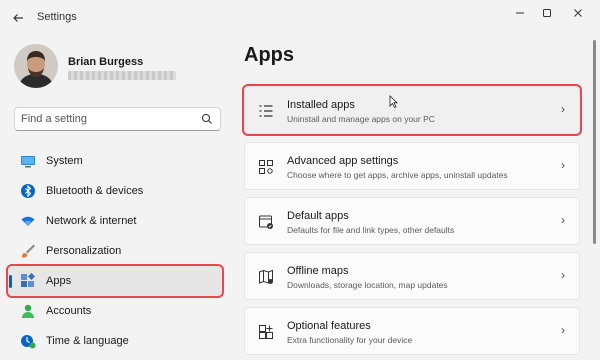 This screenshot has width=600, height=360. What do you see at coordinates (28, 161) in the screenshot?
I see `system-icon` at bounding box center [28, 161].